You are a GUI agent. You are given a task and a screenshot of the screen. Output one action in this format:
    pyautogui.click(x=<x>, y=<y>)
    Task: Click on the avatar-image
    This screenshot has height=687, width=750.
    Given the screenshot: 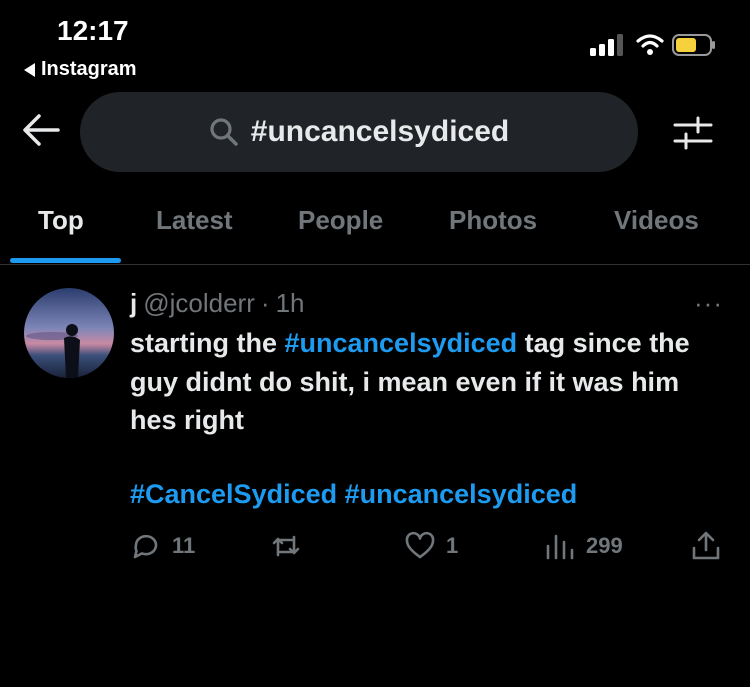 What is the action you would take?
    pyautogui.click(x=69, y=333)
    